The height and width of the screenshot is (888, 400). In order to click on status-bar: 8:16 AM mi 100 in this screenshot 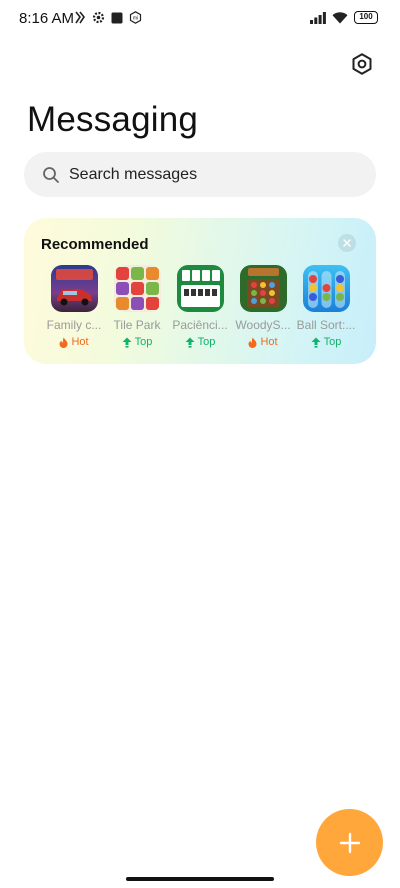, I will do `click(200, 20)`.